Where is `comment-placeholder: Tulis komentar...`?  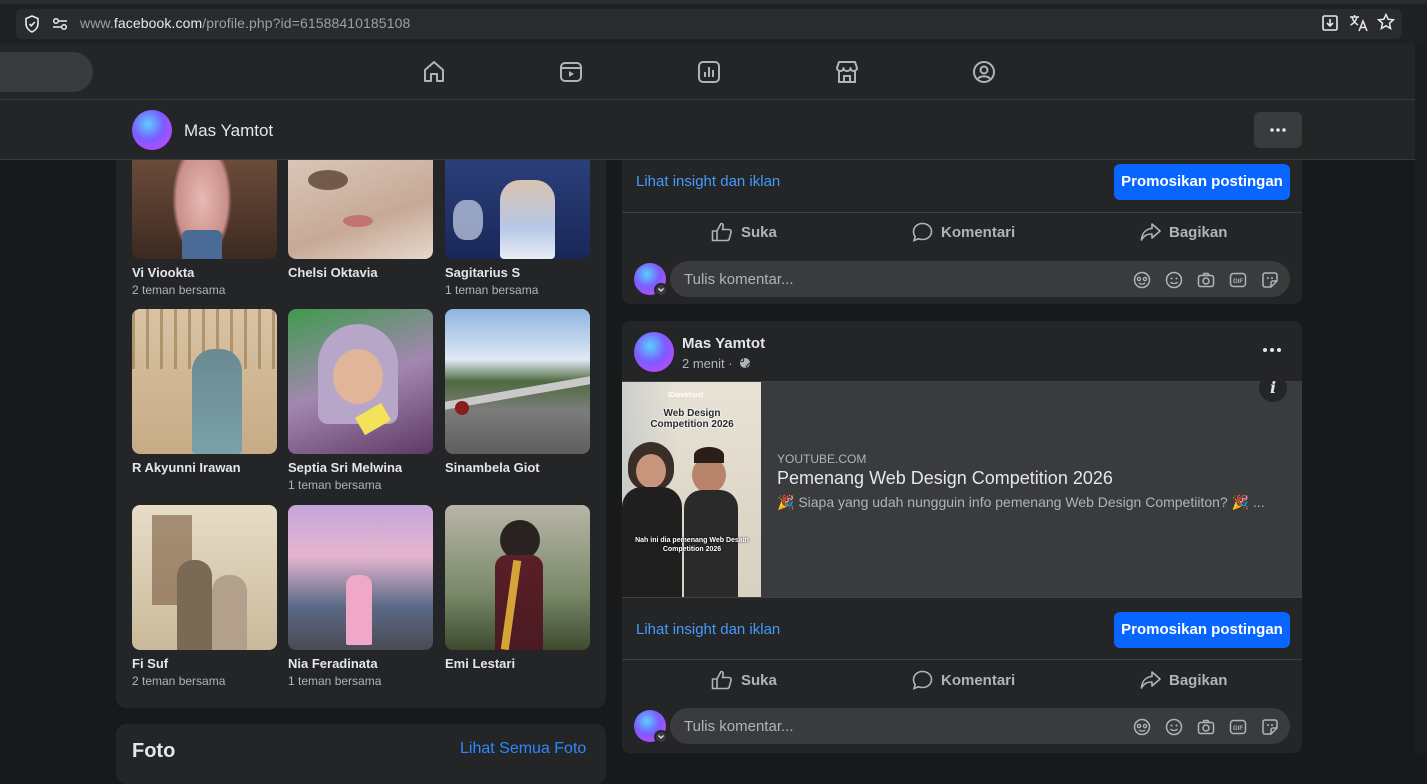
comment-placeholder: Tulis komentar... is located at coordinates (739, 279).